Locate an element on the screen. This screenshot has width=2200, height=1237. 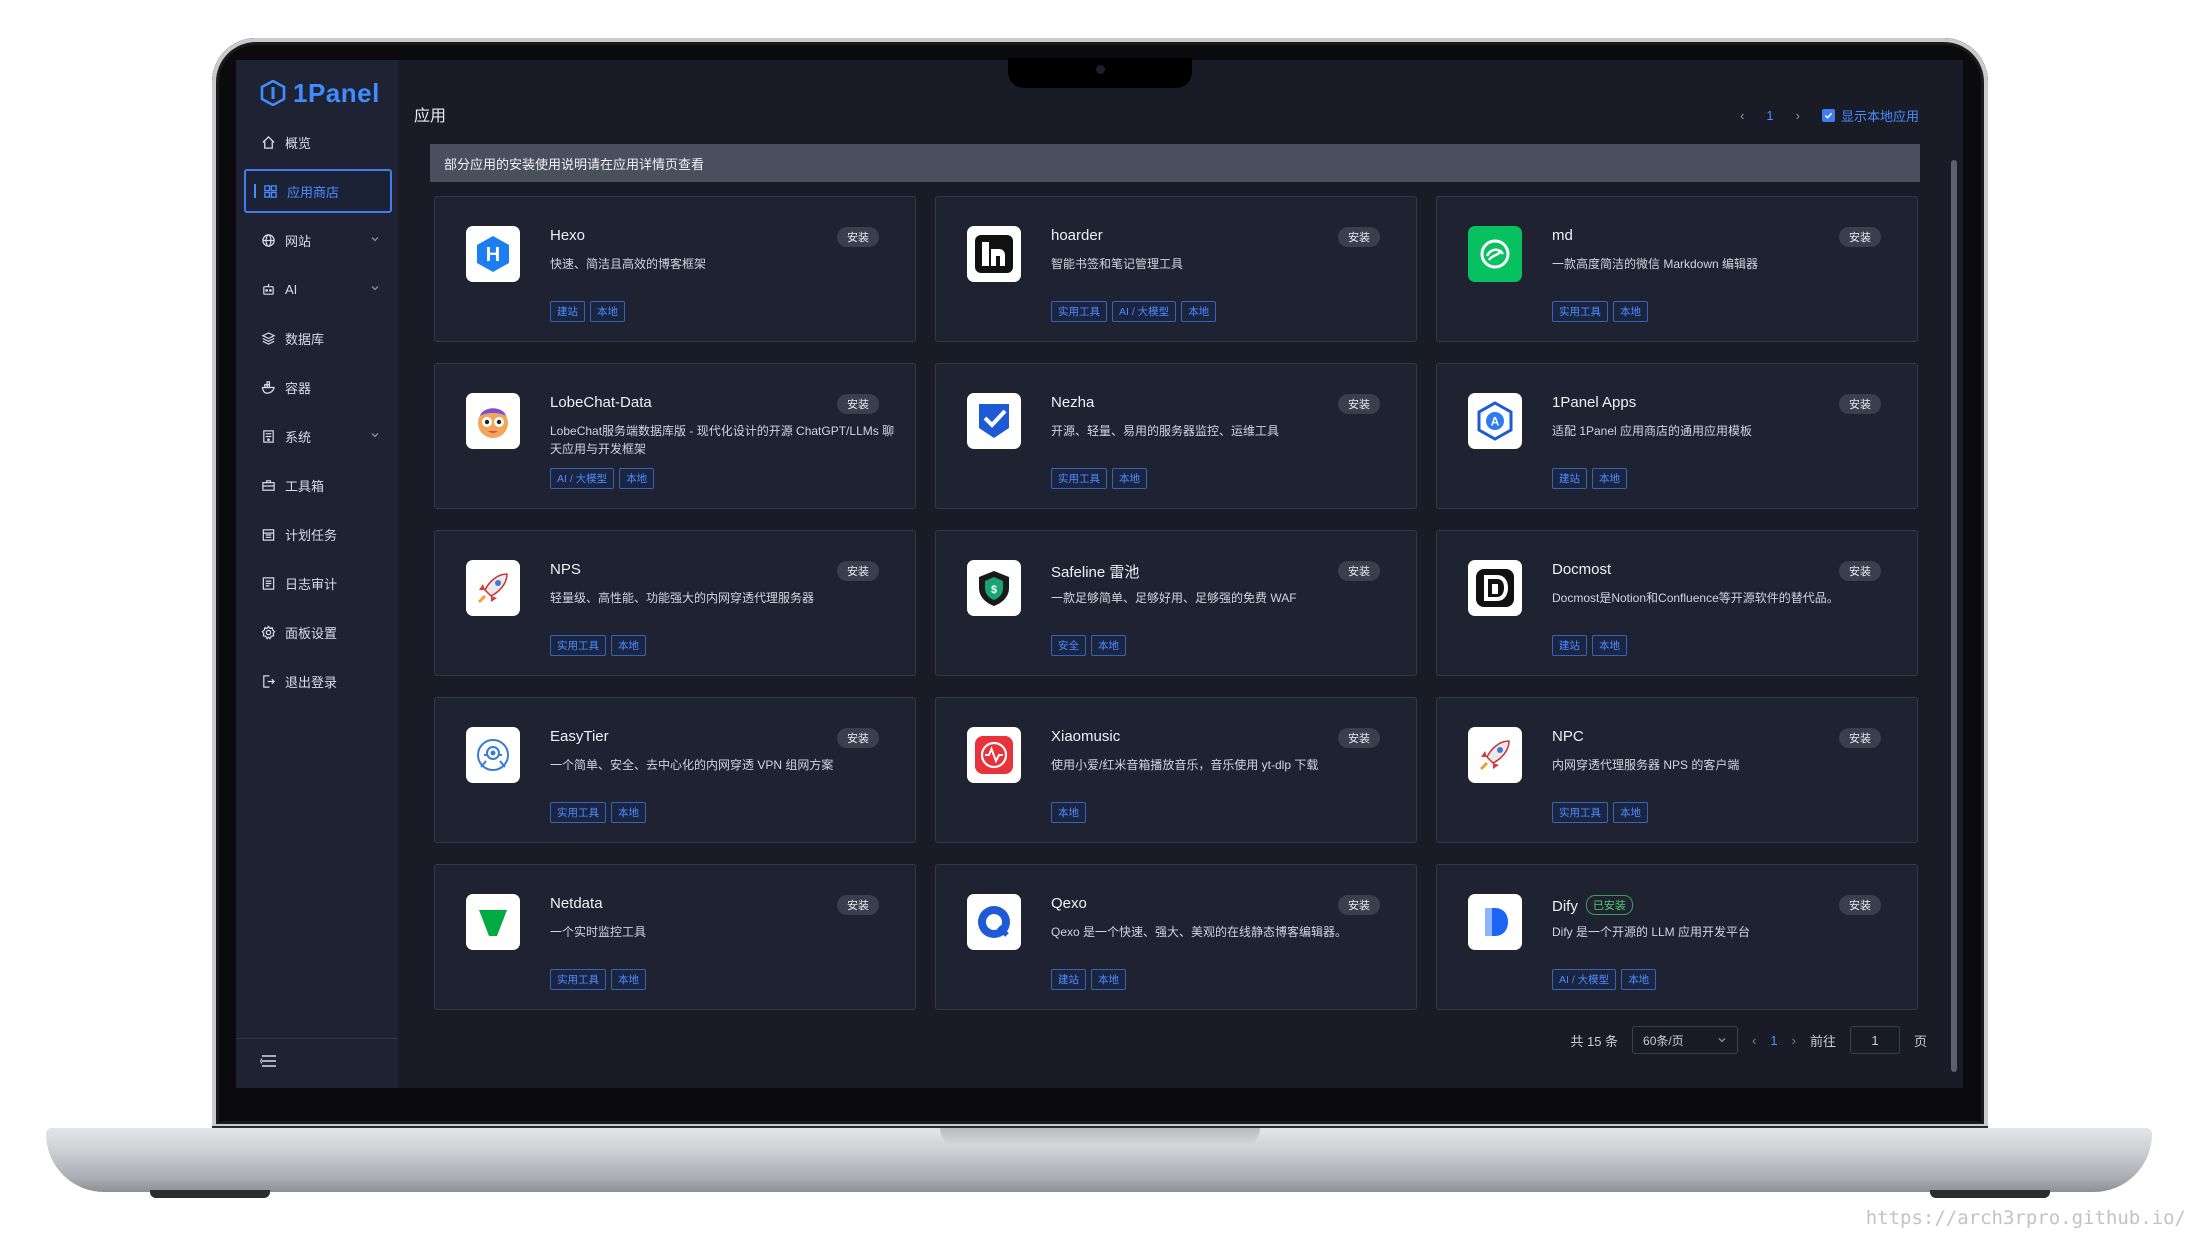
xiaomusic-icon is located at coordinates (994, 755).